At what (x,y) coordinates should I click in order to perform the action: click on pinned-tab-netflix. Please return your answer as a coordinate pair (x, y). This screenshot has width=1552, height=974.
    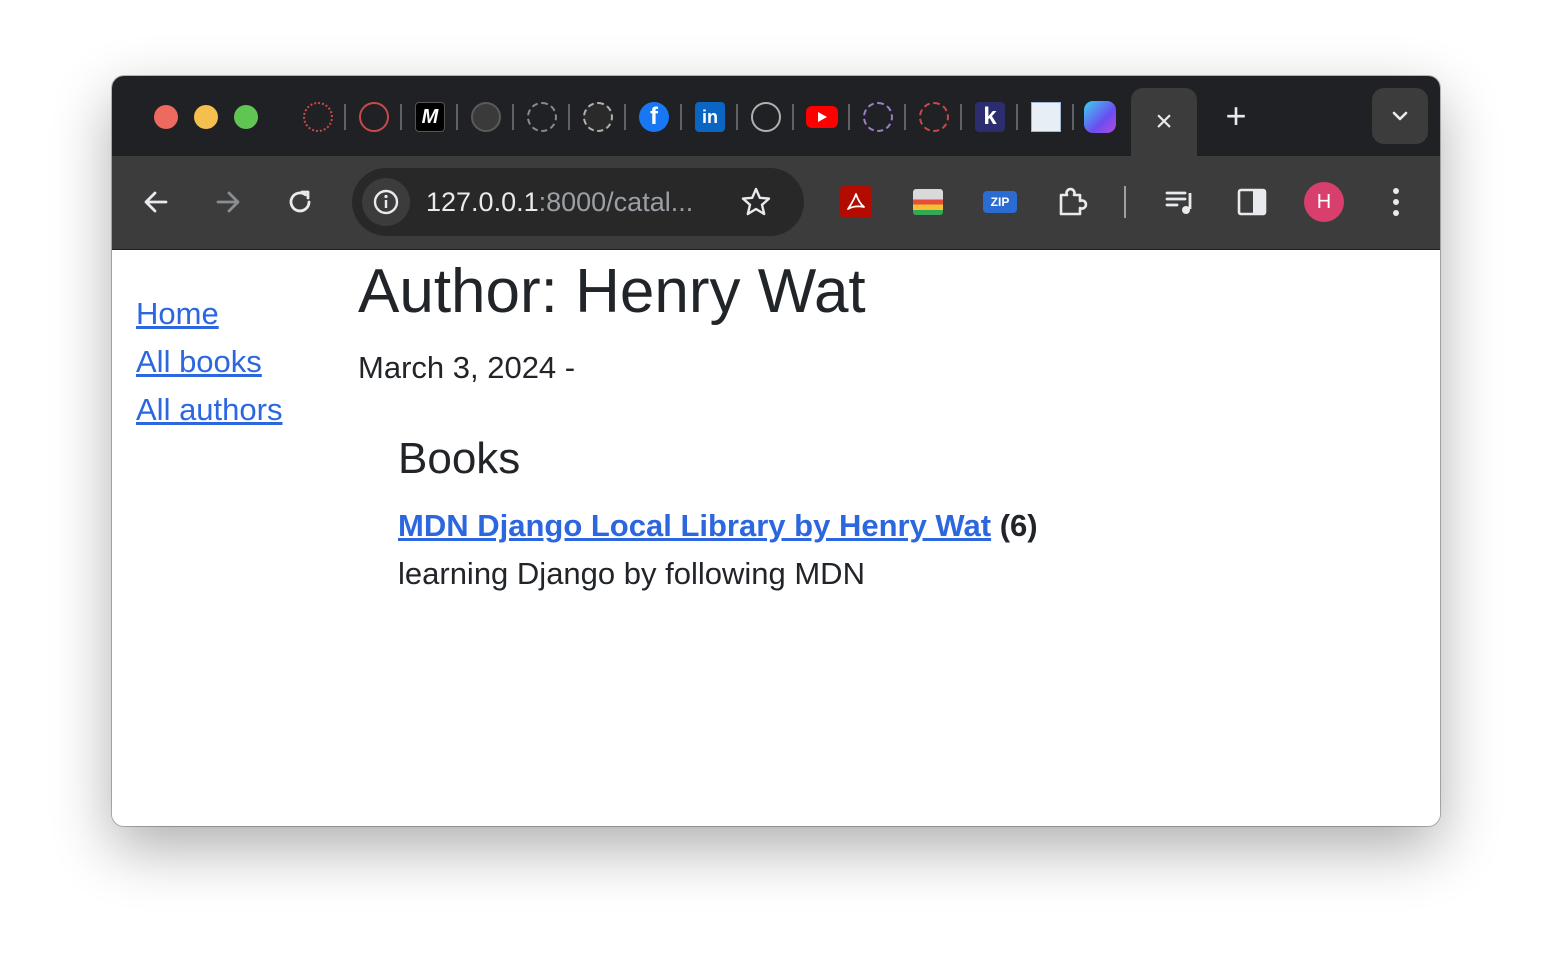
    Looking at the image, I should click on (598, 117).